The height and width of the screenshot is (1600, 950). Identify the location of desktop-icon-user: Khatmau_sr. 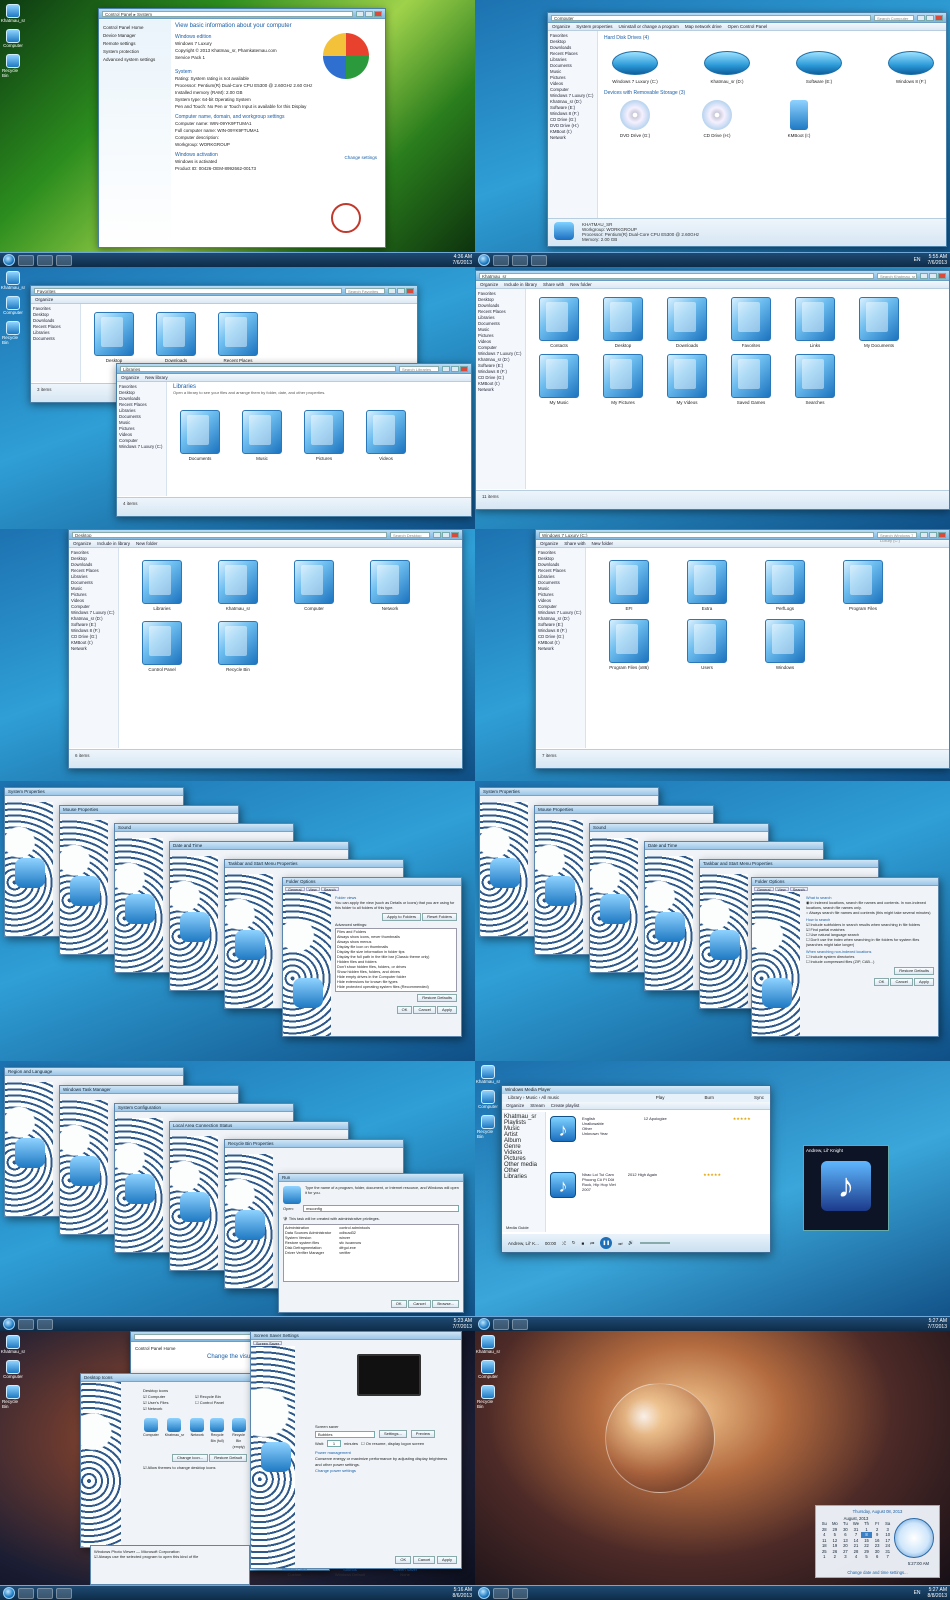
(13, 1344).